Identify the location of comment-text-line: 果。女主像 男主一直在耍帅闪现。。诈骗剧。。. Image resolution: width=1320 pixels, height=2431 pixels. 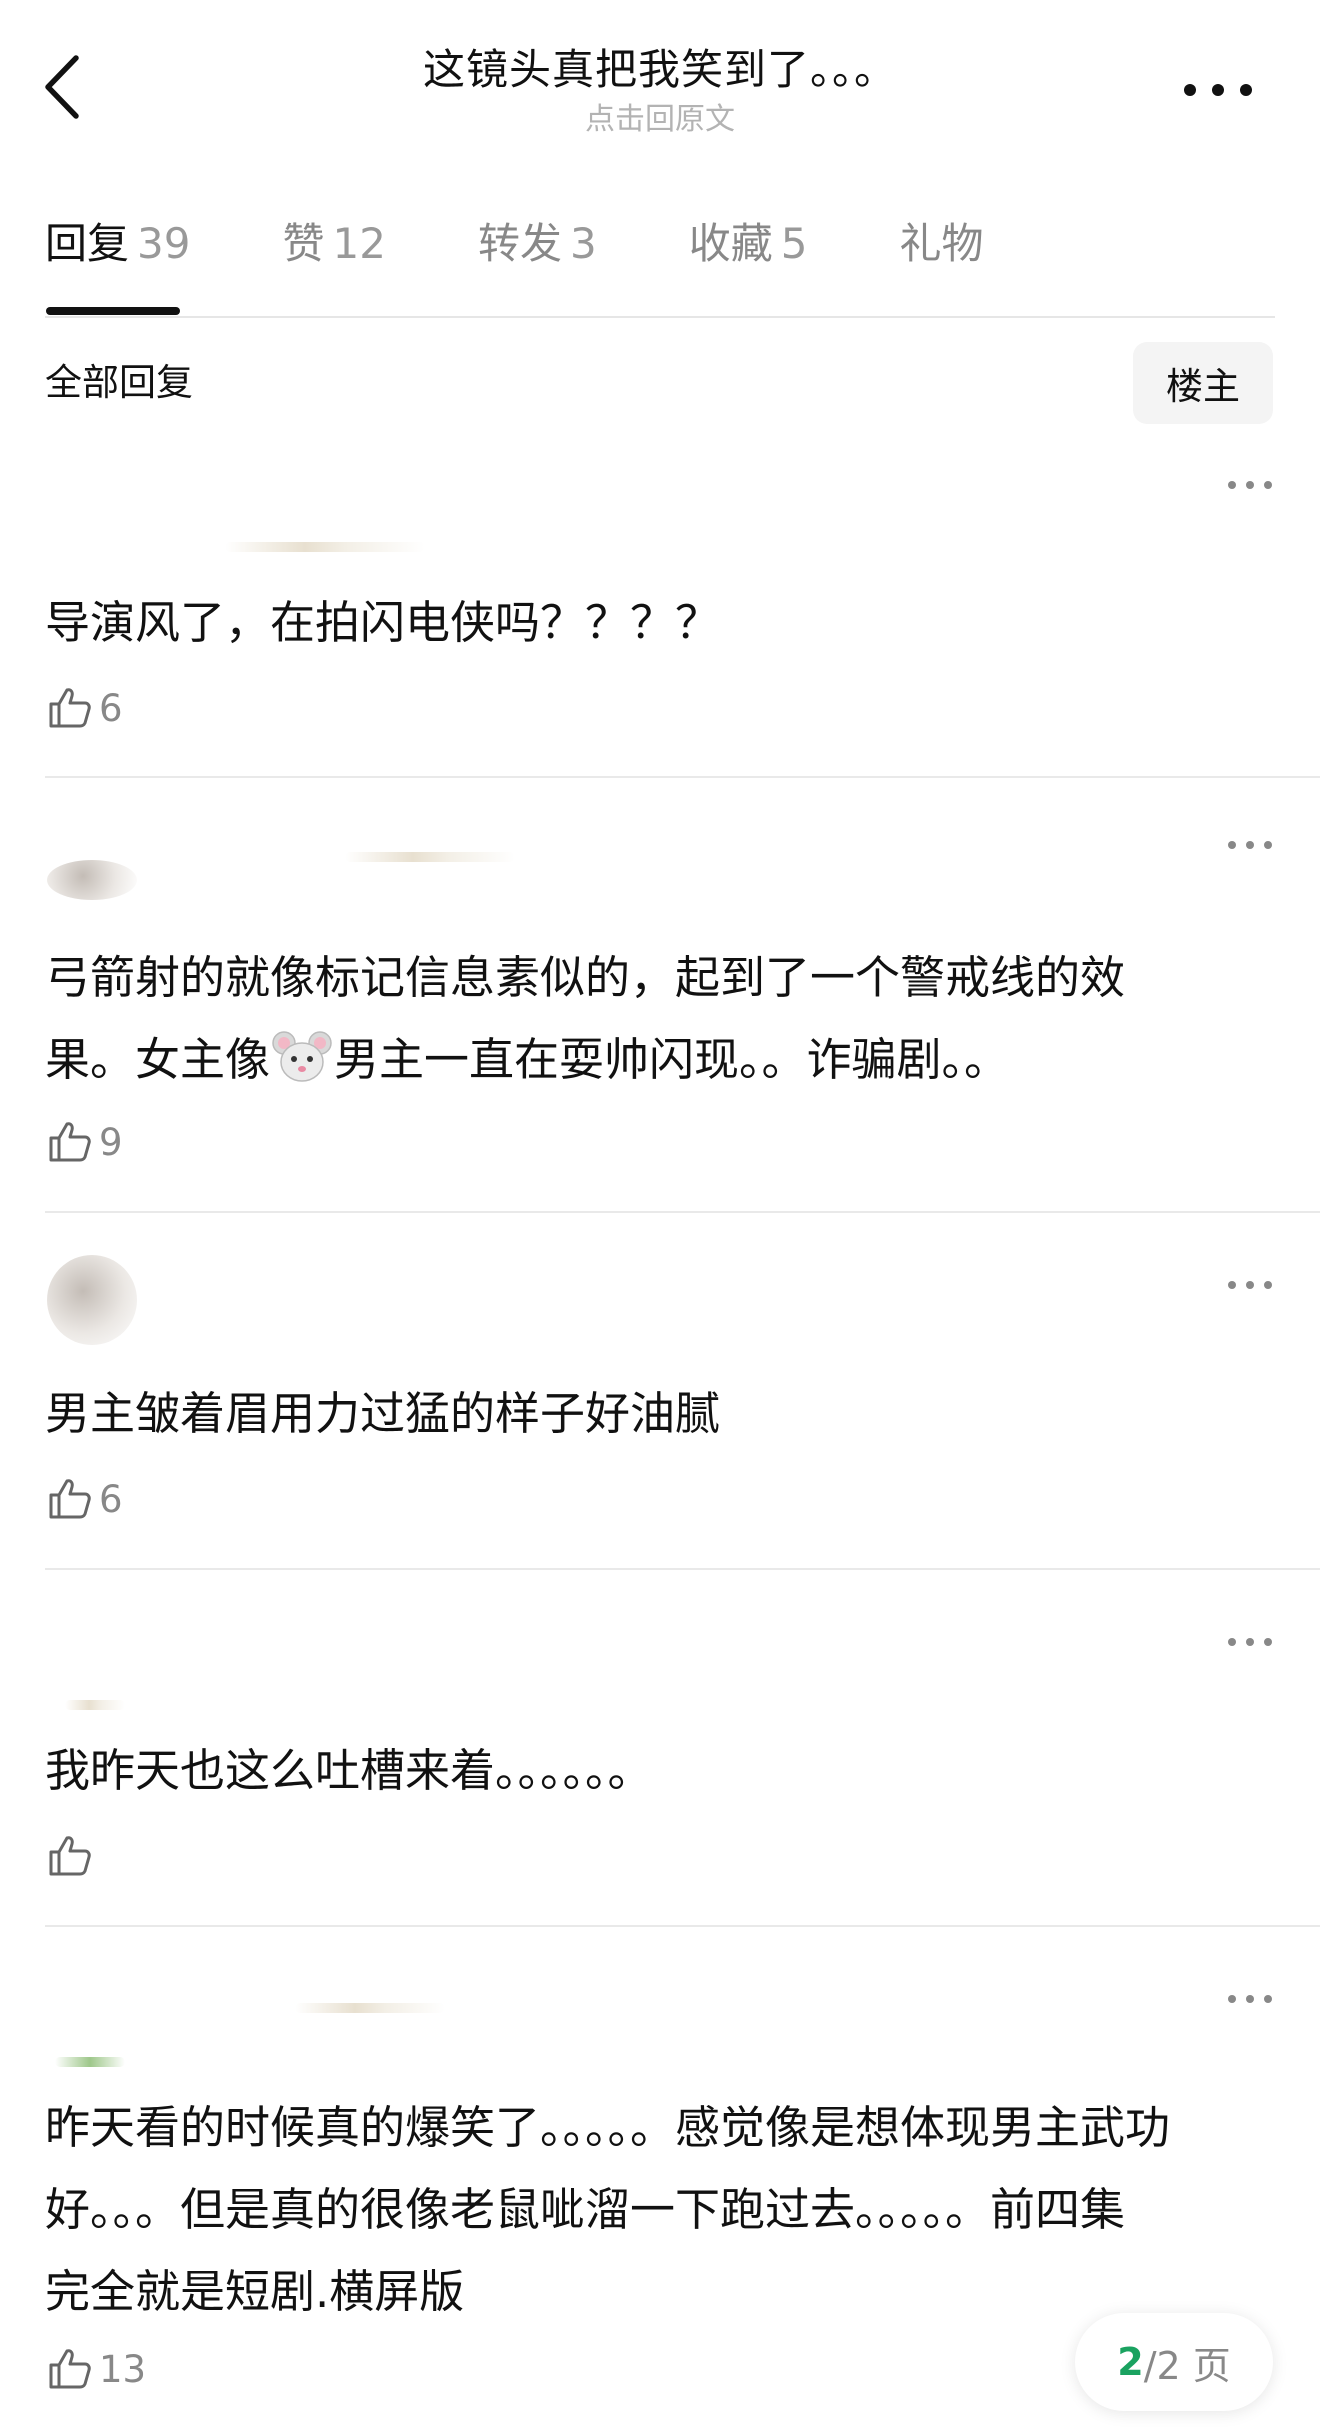
(670, 1060).